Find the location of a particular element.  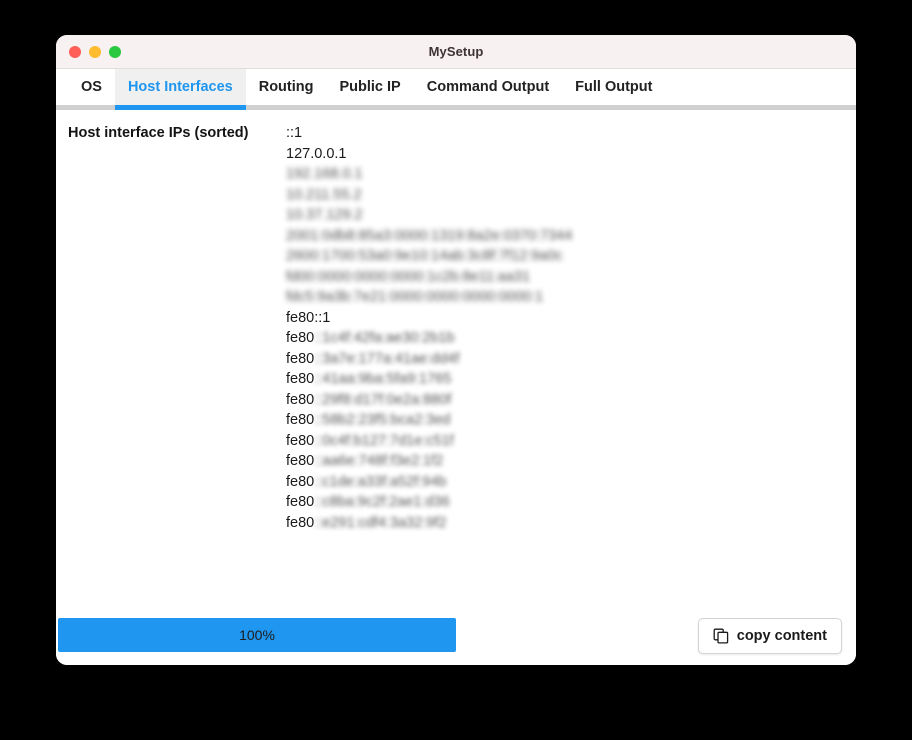

field-label-host-interface-ips: Host interface IPs (sorted) is located at coordinates (158, 133).